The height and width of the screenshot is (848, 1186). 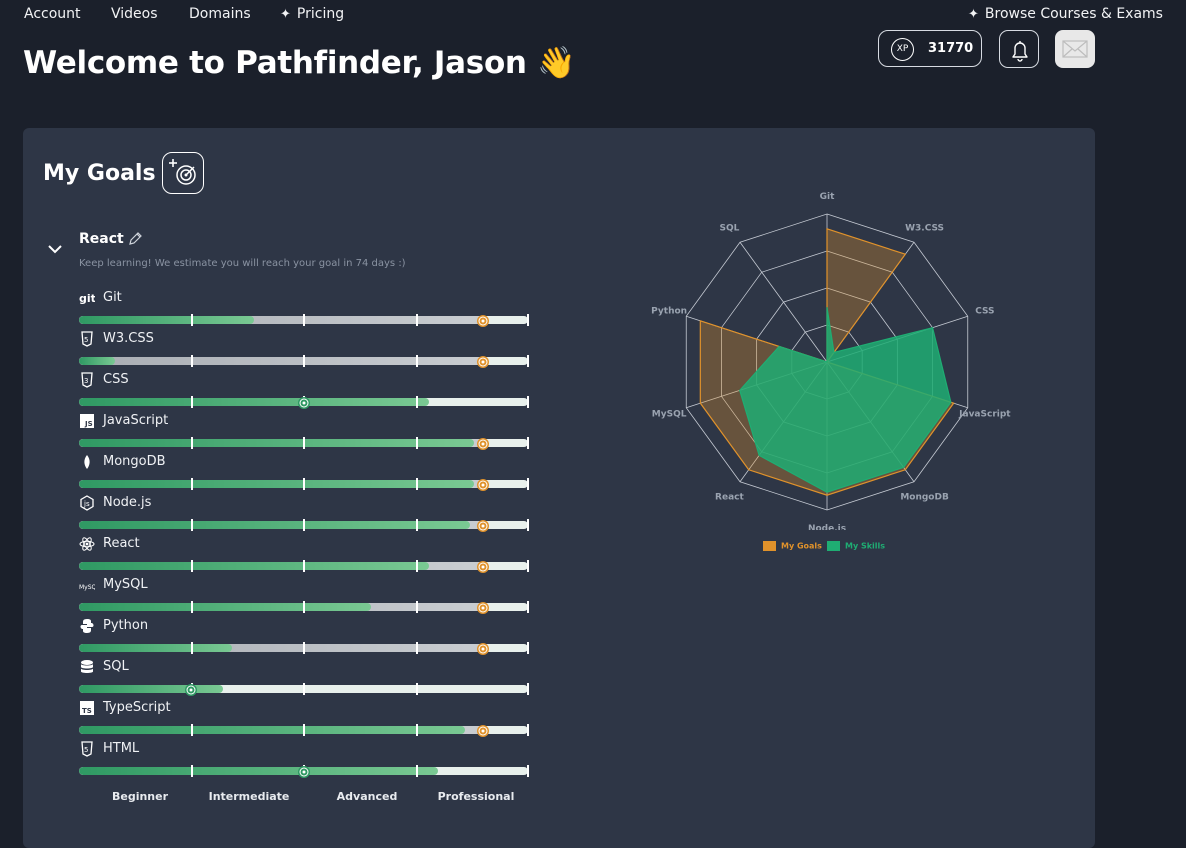 I want to click on javascript-icon: JS, so click(x=87, y=421).